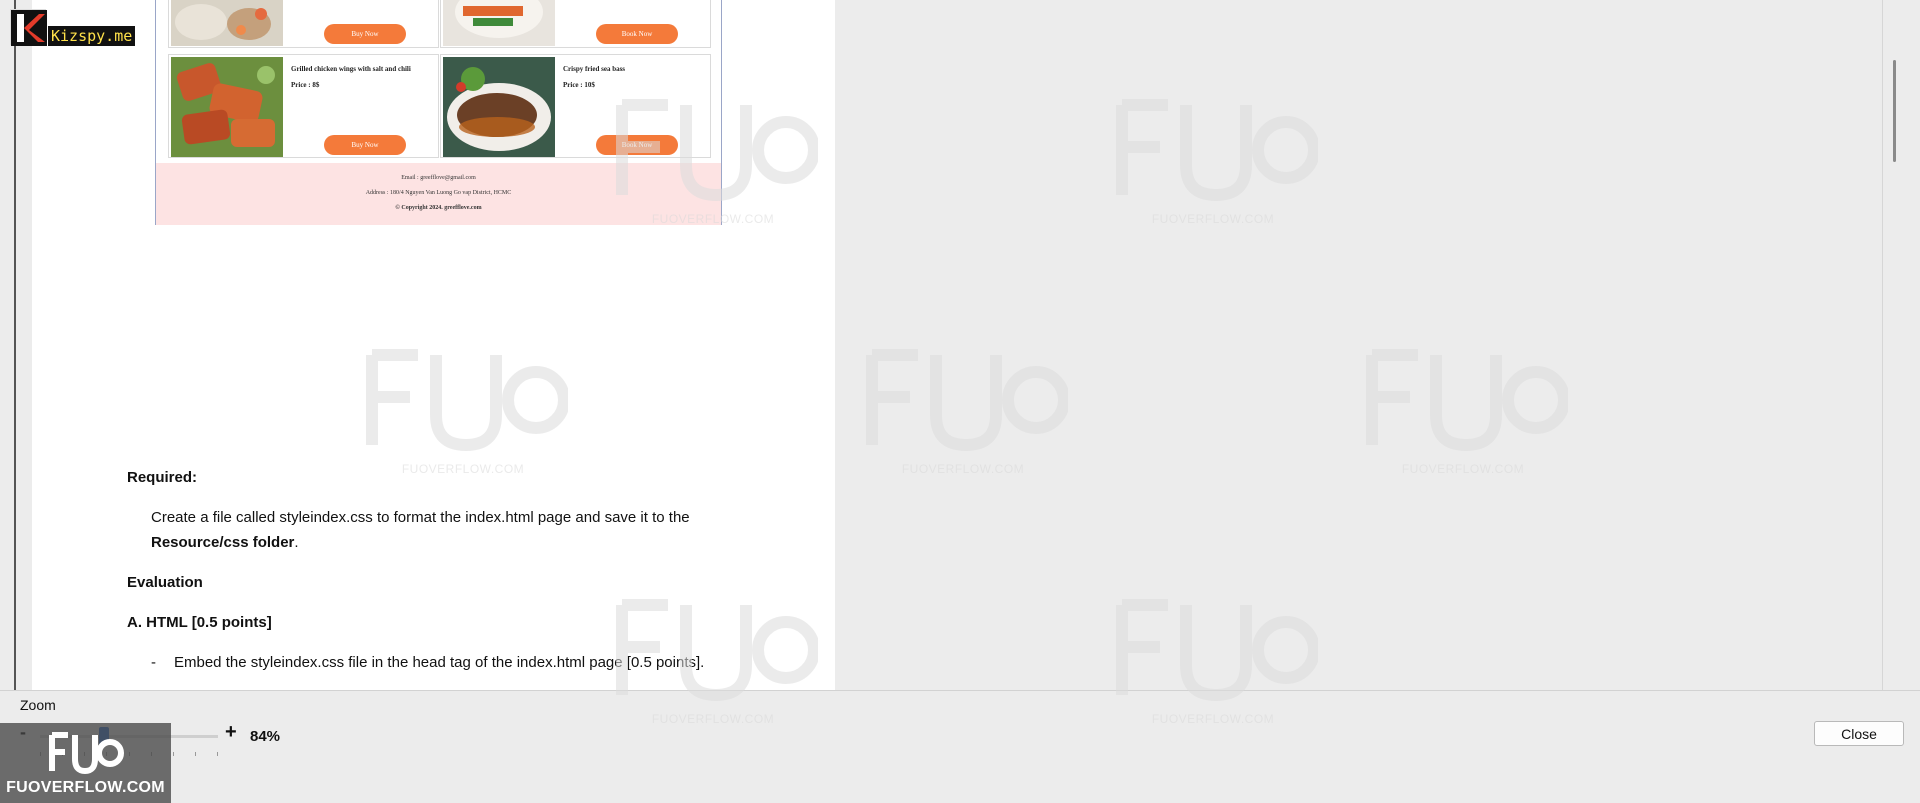 The image size is (1920, 803). What do you see at coordinates (15, 345) in the screenshot?
I see `viewer-left-border` at bounding box center [15, 345].